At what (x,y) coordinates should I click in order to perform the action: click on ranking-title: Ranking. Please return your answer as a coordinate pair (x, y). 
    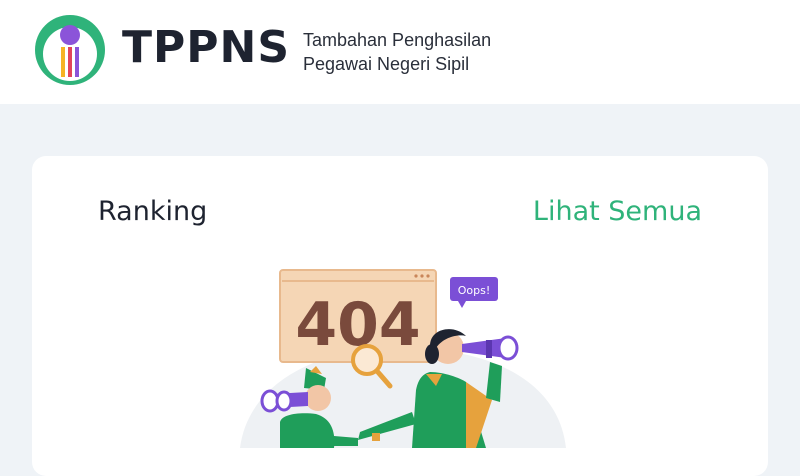
    Looking at the image, I should click on (153, 211).